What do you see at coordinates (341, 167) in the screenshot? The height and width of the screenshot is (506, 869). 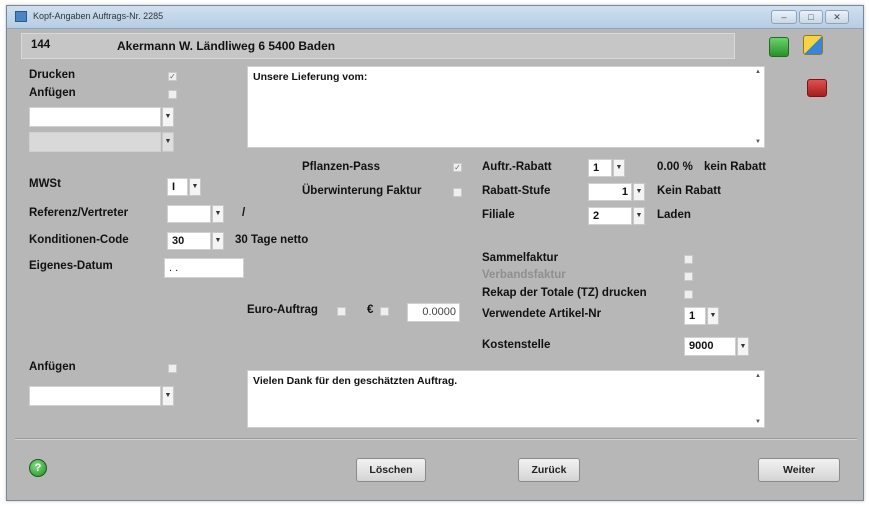 I see `pflanzen-pass-label: Pflanzen-Pass` at bounding box center [341, 167].